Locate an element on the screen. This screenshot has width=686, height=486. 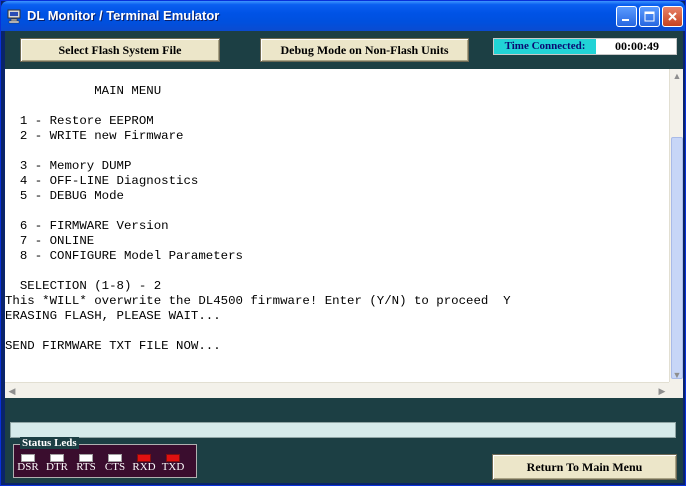
scroll-left-arrow-icon: ◀ is located at coordinates (12, 391).